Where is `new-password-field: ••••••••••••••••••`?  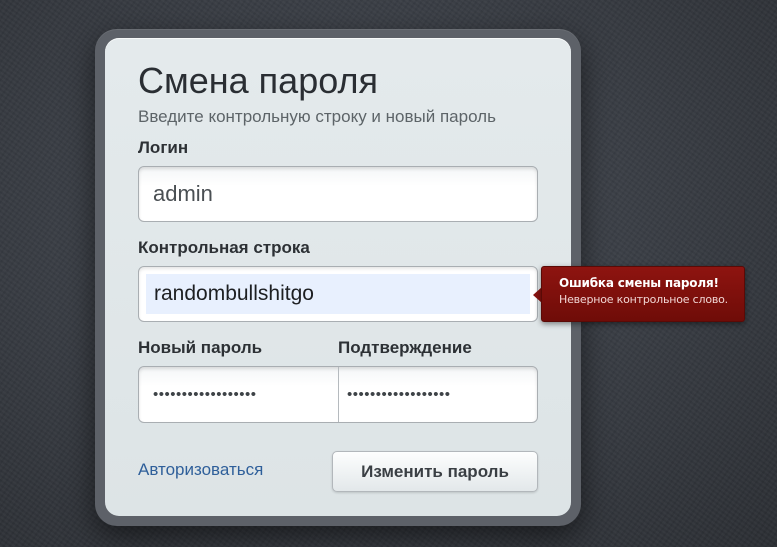
new-password-field: •••••••••••••••••• is located at coordinates (238, 394).